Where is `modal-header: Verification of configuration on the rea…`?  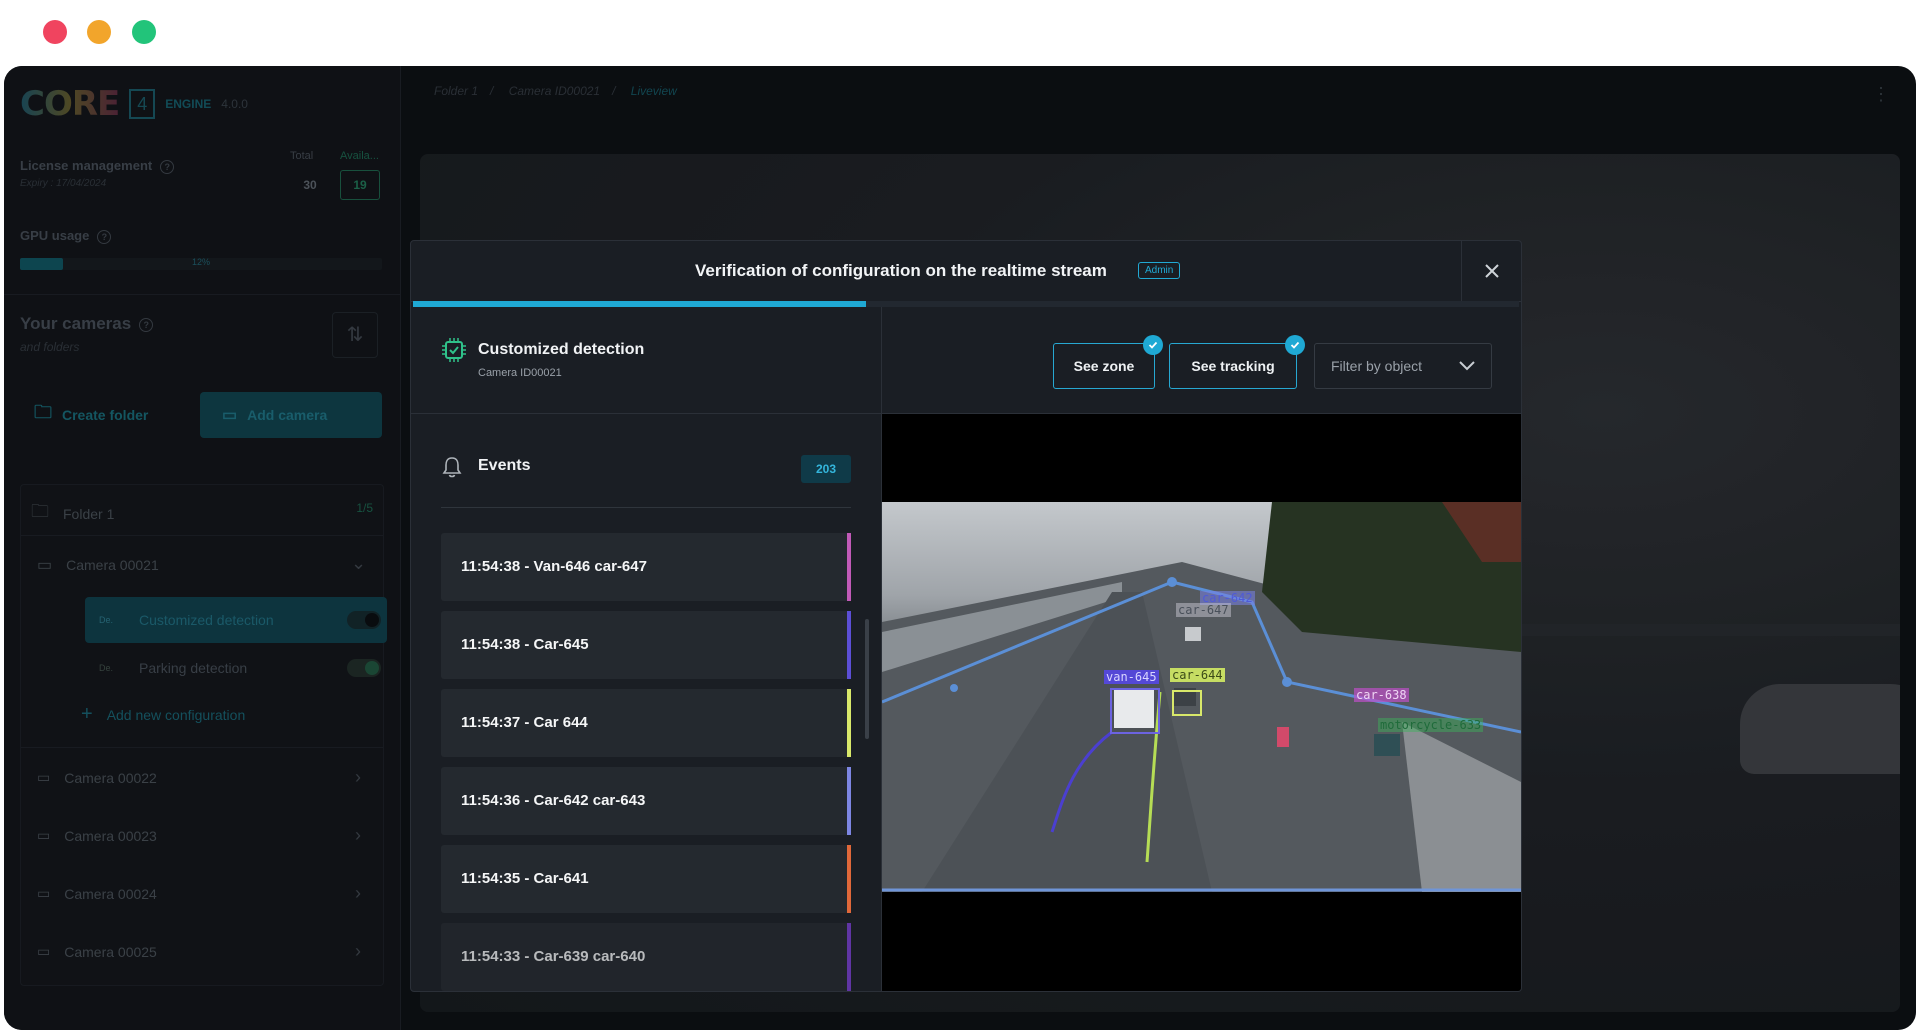
modal-header: Verification of configuration on the rea… is located at coordinates (966, 271).